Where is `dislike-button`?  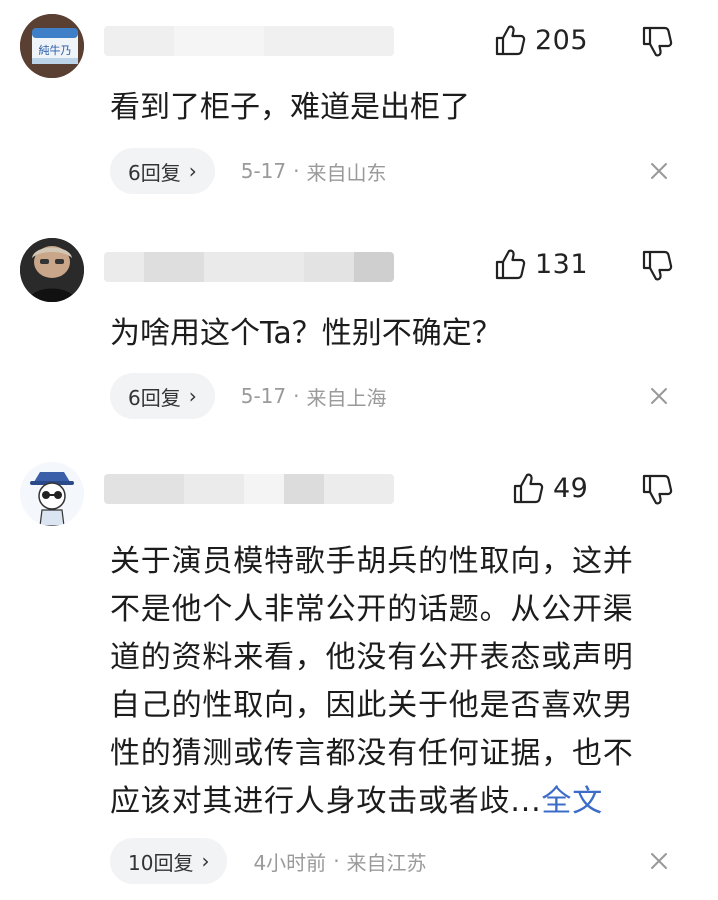
dislike-button is located at coordinates (657, 490).